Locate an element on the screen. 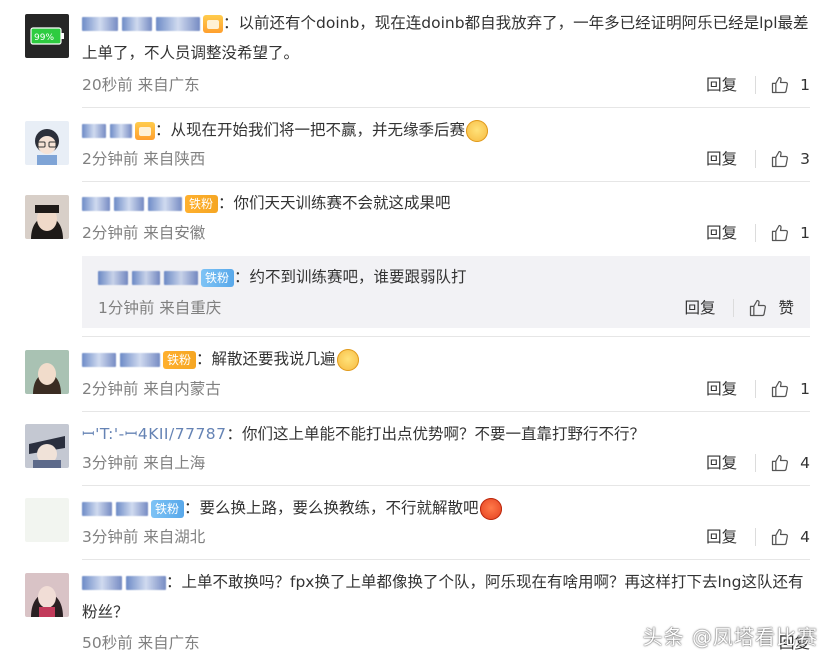  shocked-emoji-icon is located at coordinates (347, 359).